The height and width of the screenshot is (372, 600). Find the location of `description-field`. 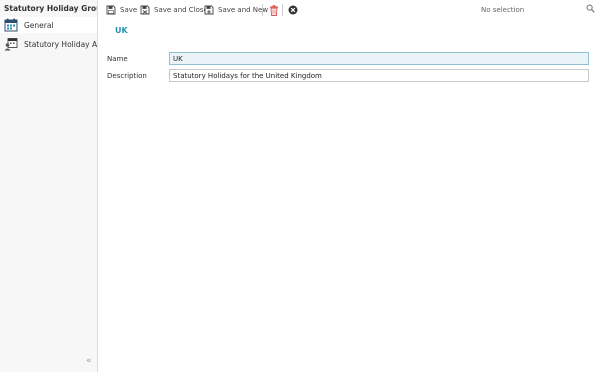

description-field is located at coordinates (379, 75).